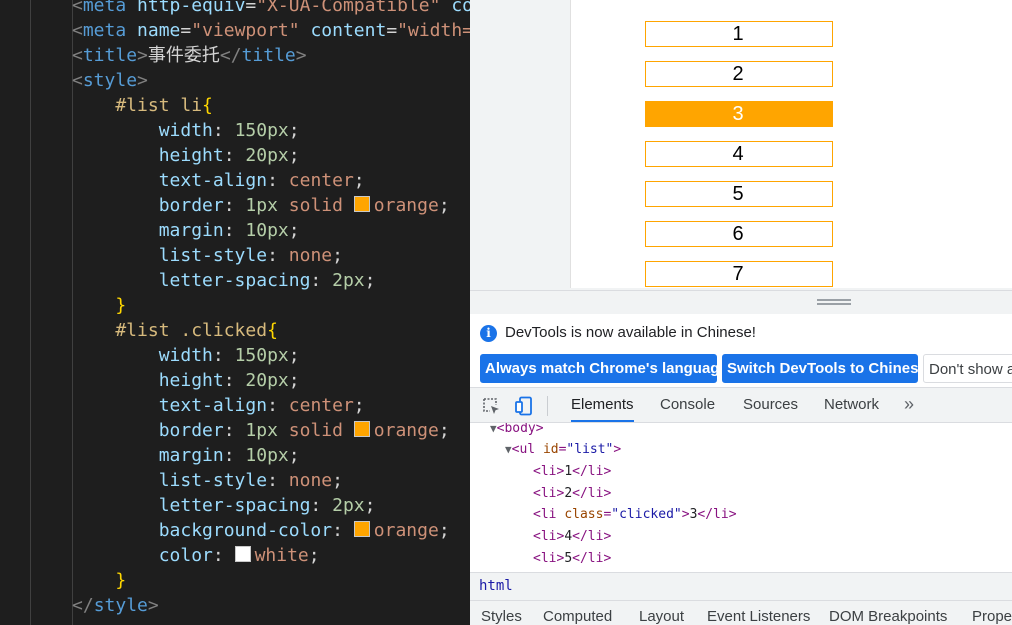 The width and height of the screenshot is (1012, 625). What do you see at coordinates (348, 280) in the screenshot?
I see `code-token: 2px` at bounding box center [348, 280].